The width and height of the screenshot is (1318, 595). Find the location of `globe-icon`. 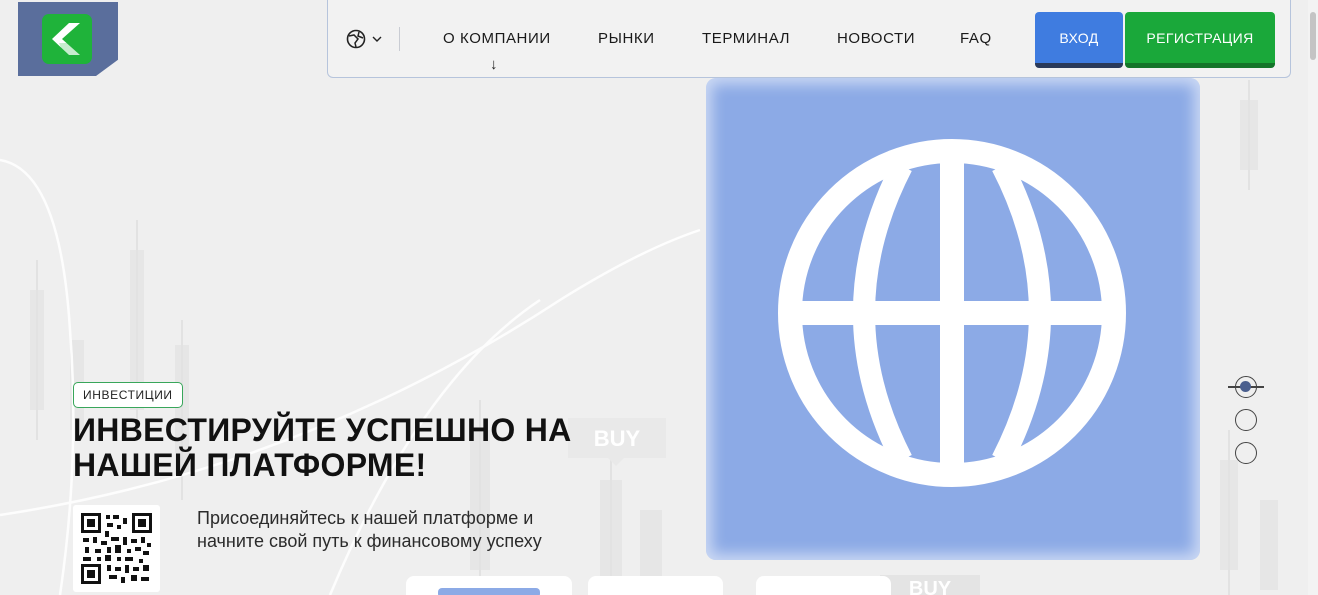

globe-icon is located at coordinates (356, 39).